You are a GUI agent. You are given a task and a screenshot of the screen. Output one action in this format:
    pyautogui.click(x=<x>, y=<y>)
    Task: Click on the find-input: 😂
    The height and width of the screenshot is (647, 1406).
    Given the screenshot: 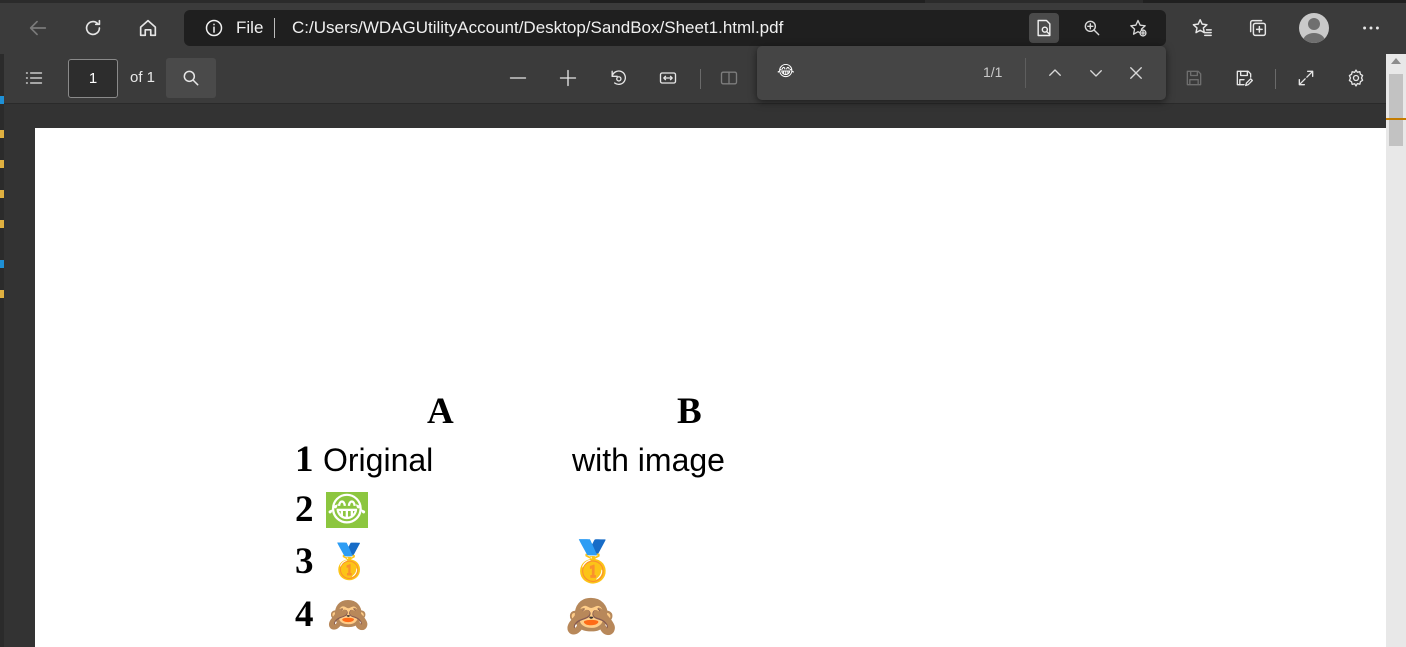 What is the action you would take?
    pyautogui.click(x=786, y=71)
    